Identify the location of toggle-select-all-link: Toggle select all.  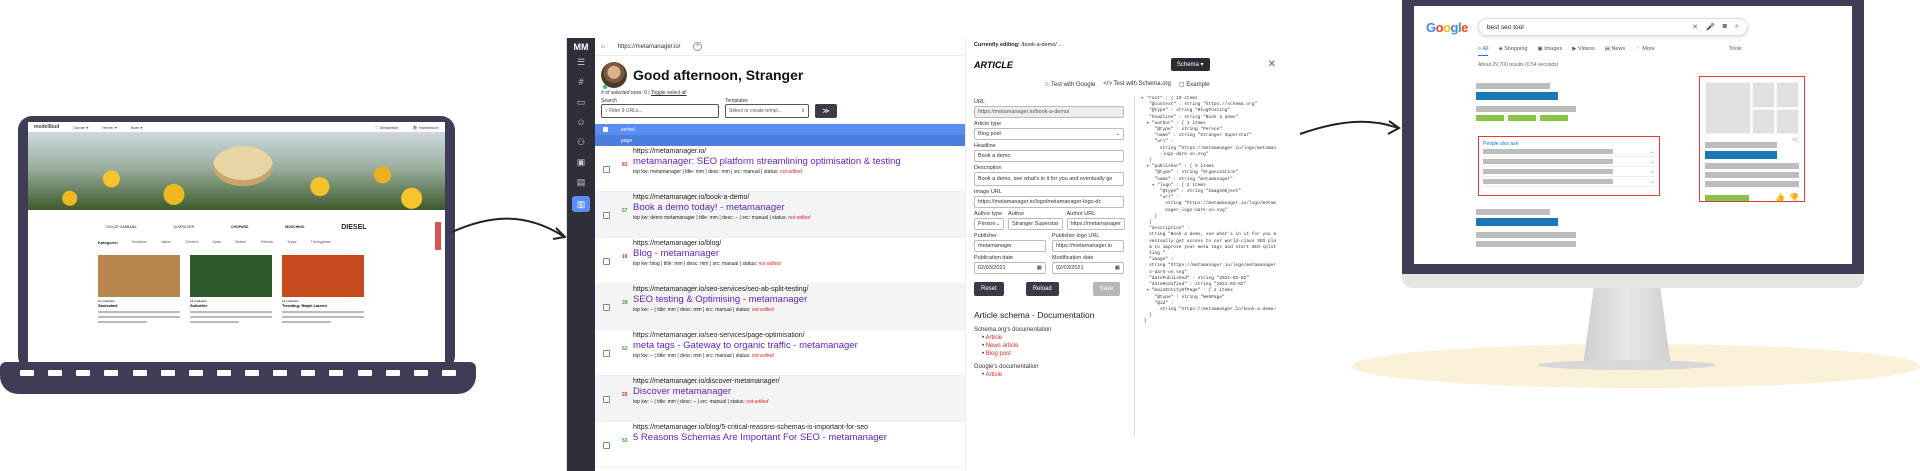
(669, 93).